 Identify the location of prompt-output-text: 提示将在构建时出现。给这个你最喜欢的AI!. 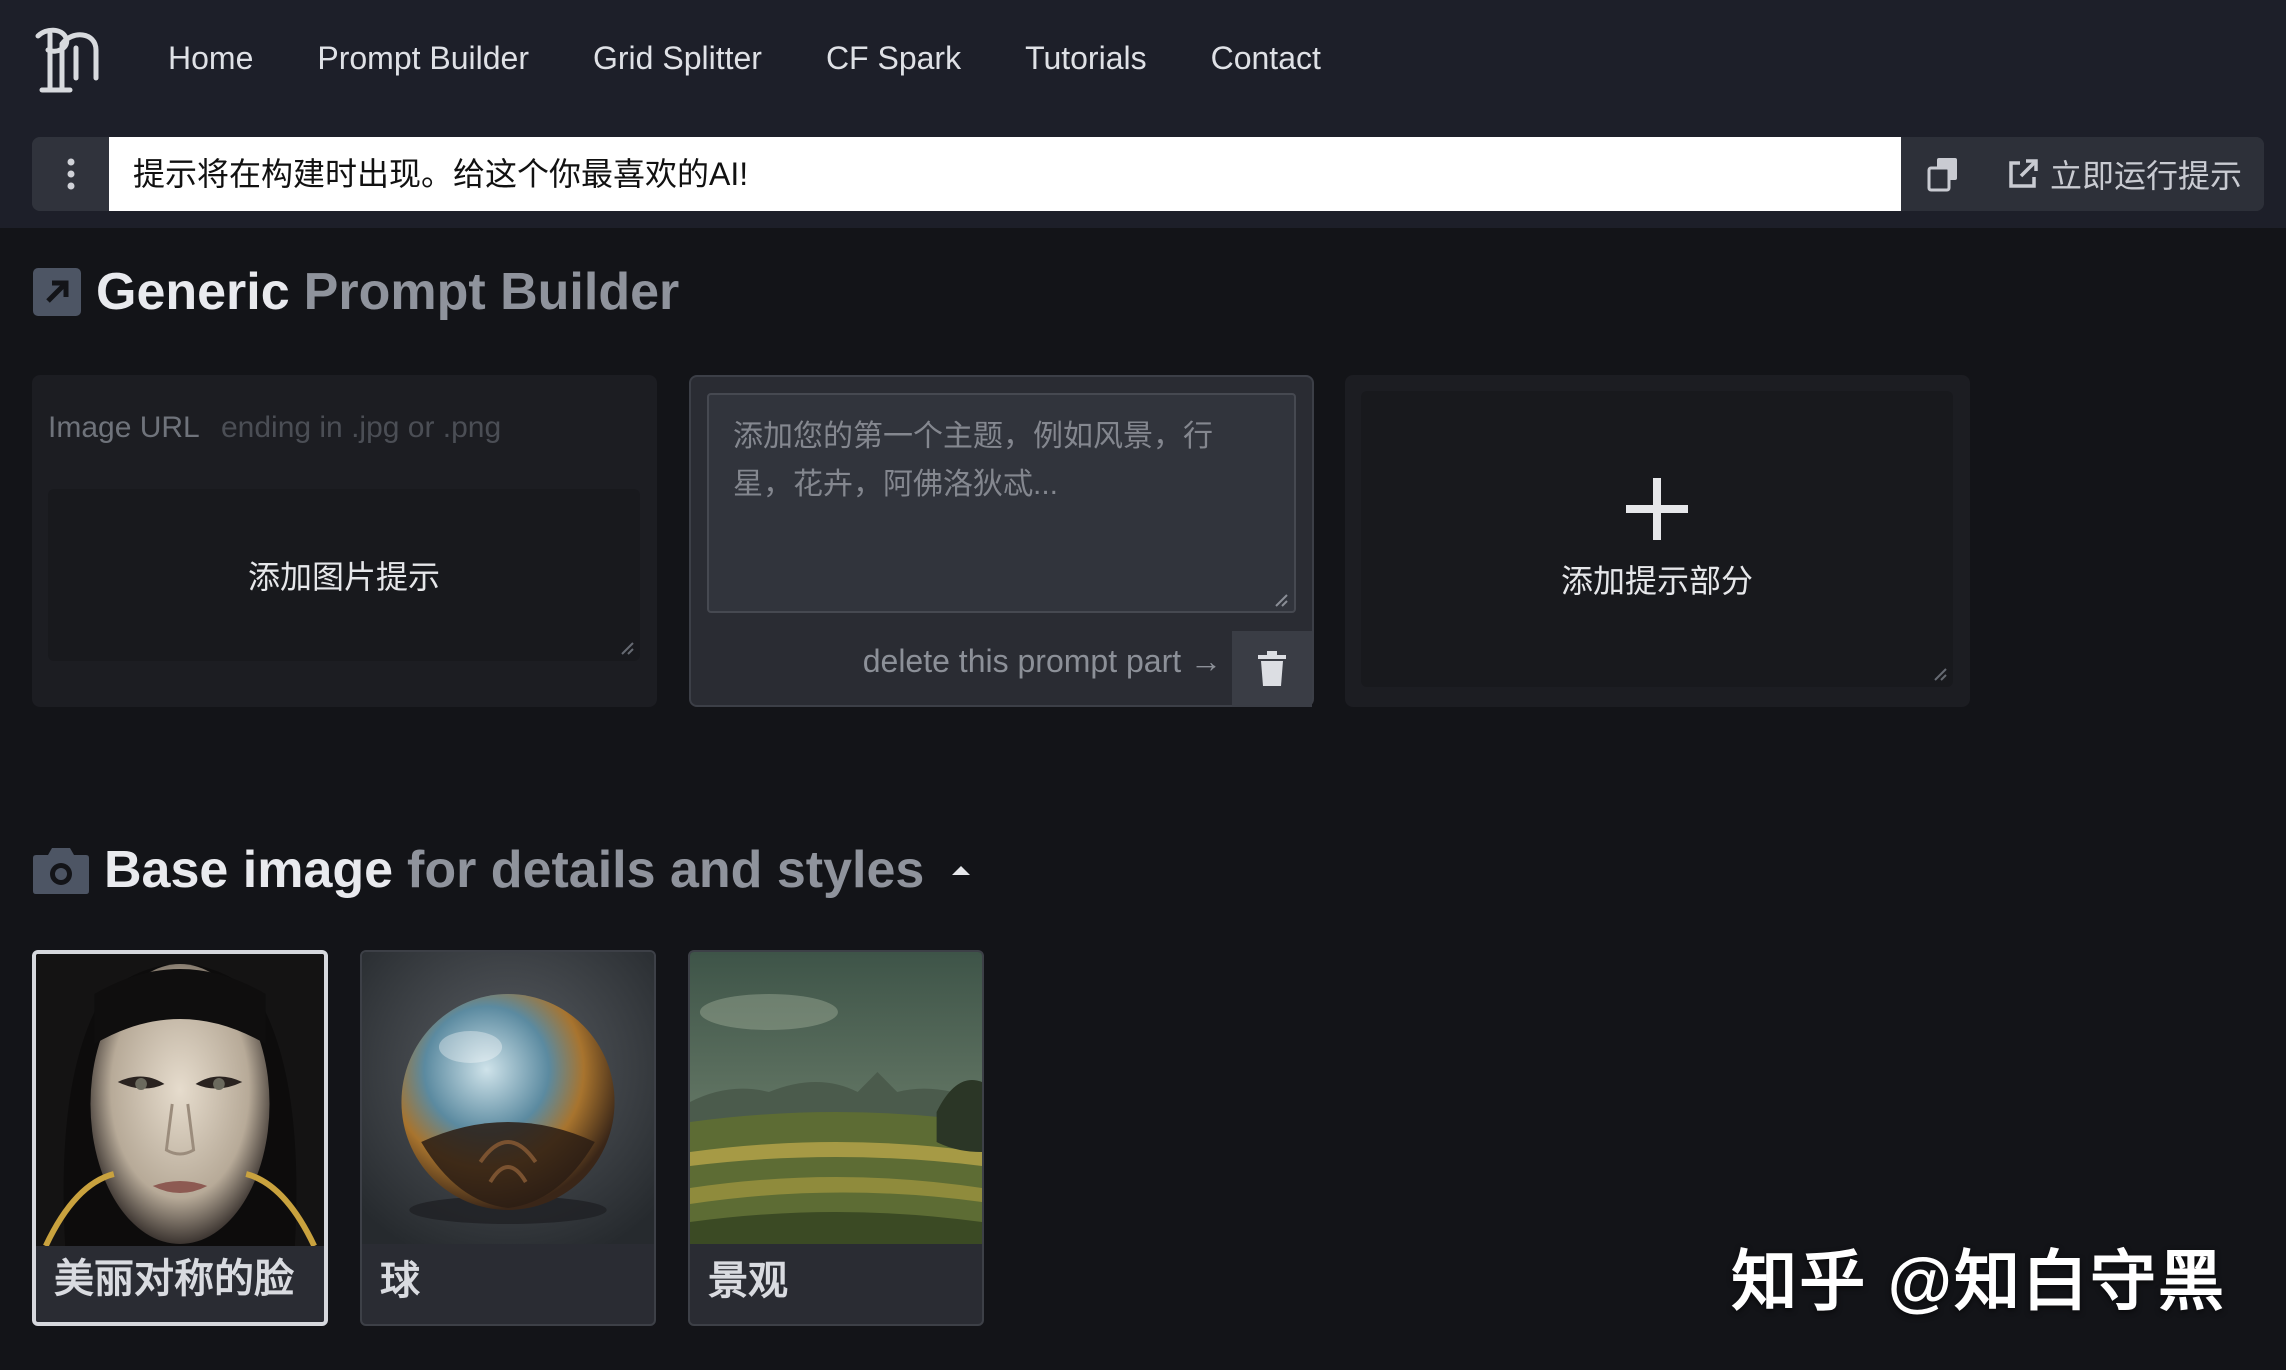
(1005, 174).